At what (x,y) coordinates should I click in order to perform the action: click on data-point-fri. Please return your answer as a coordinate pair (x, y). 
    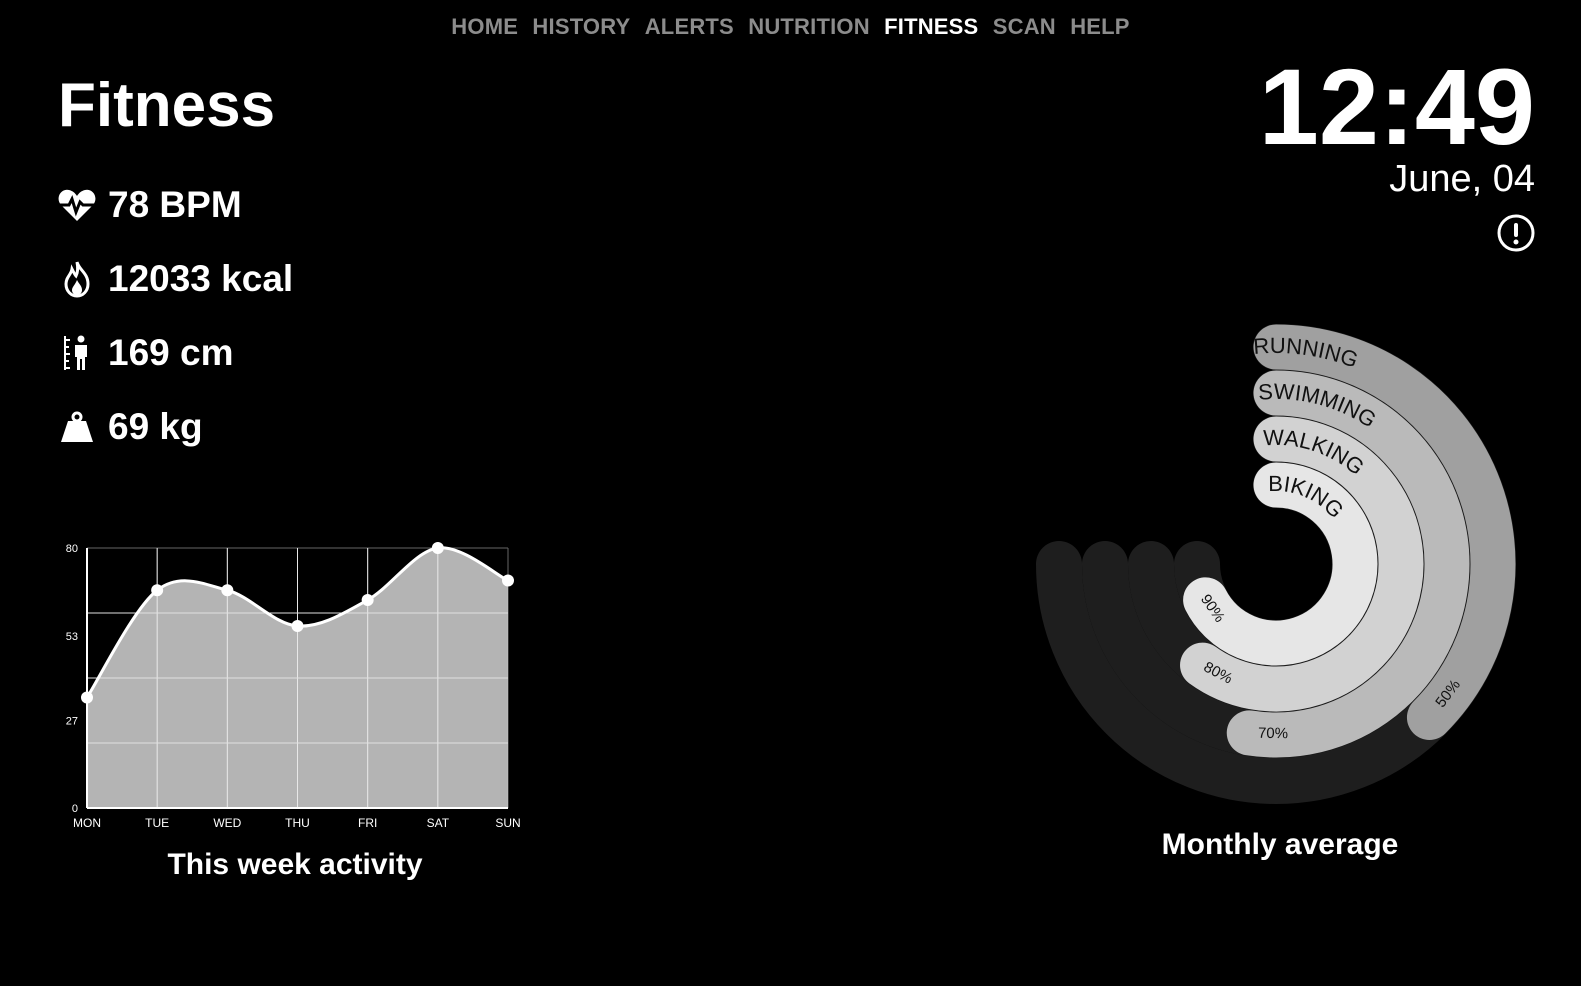
    Looking at the image, I should click on (367, 600).